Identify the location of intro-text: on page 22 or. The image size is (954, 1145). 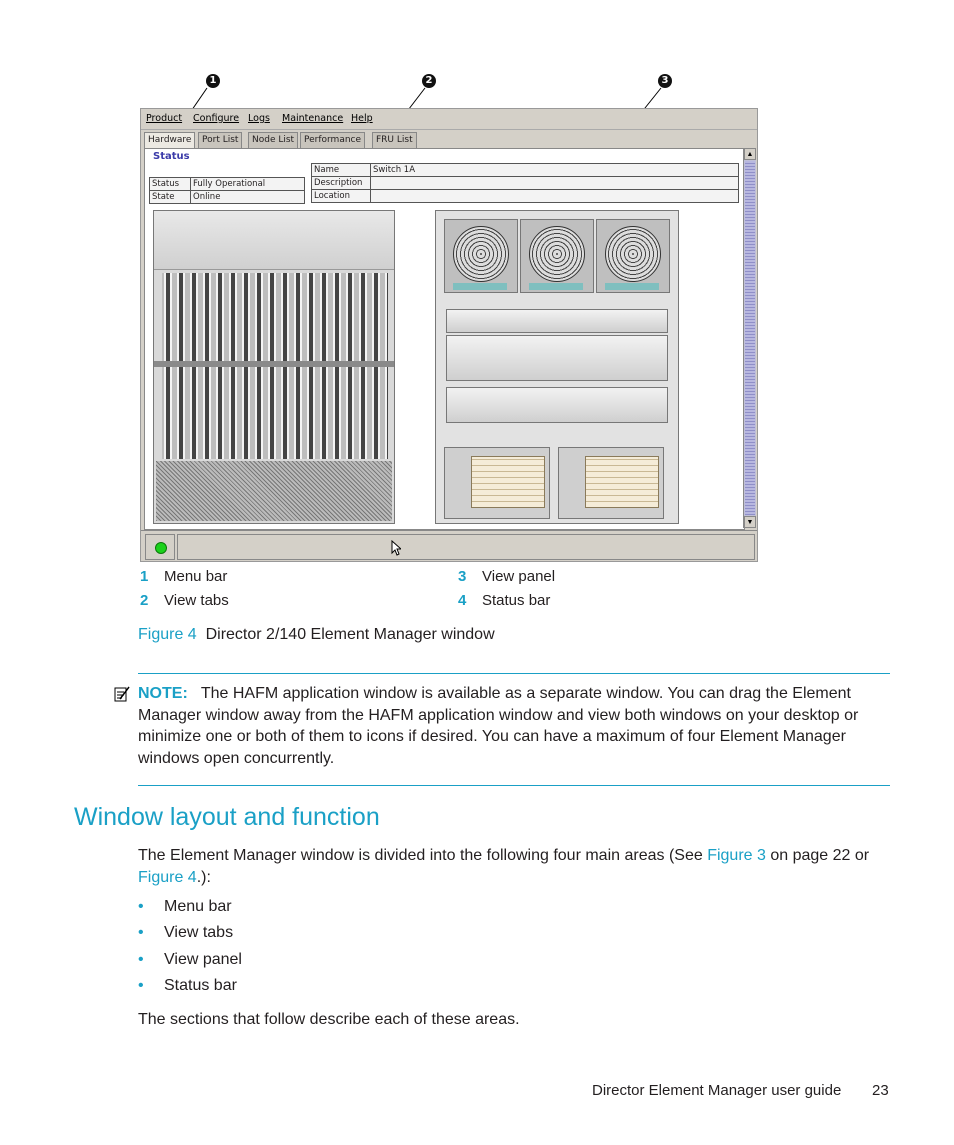
(817, 855).